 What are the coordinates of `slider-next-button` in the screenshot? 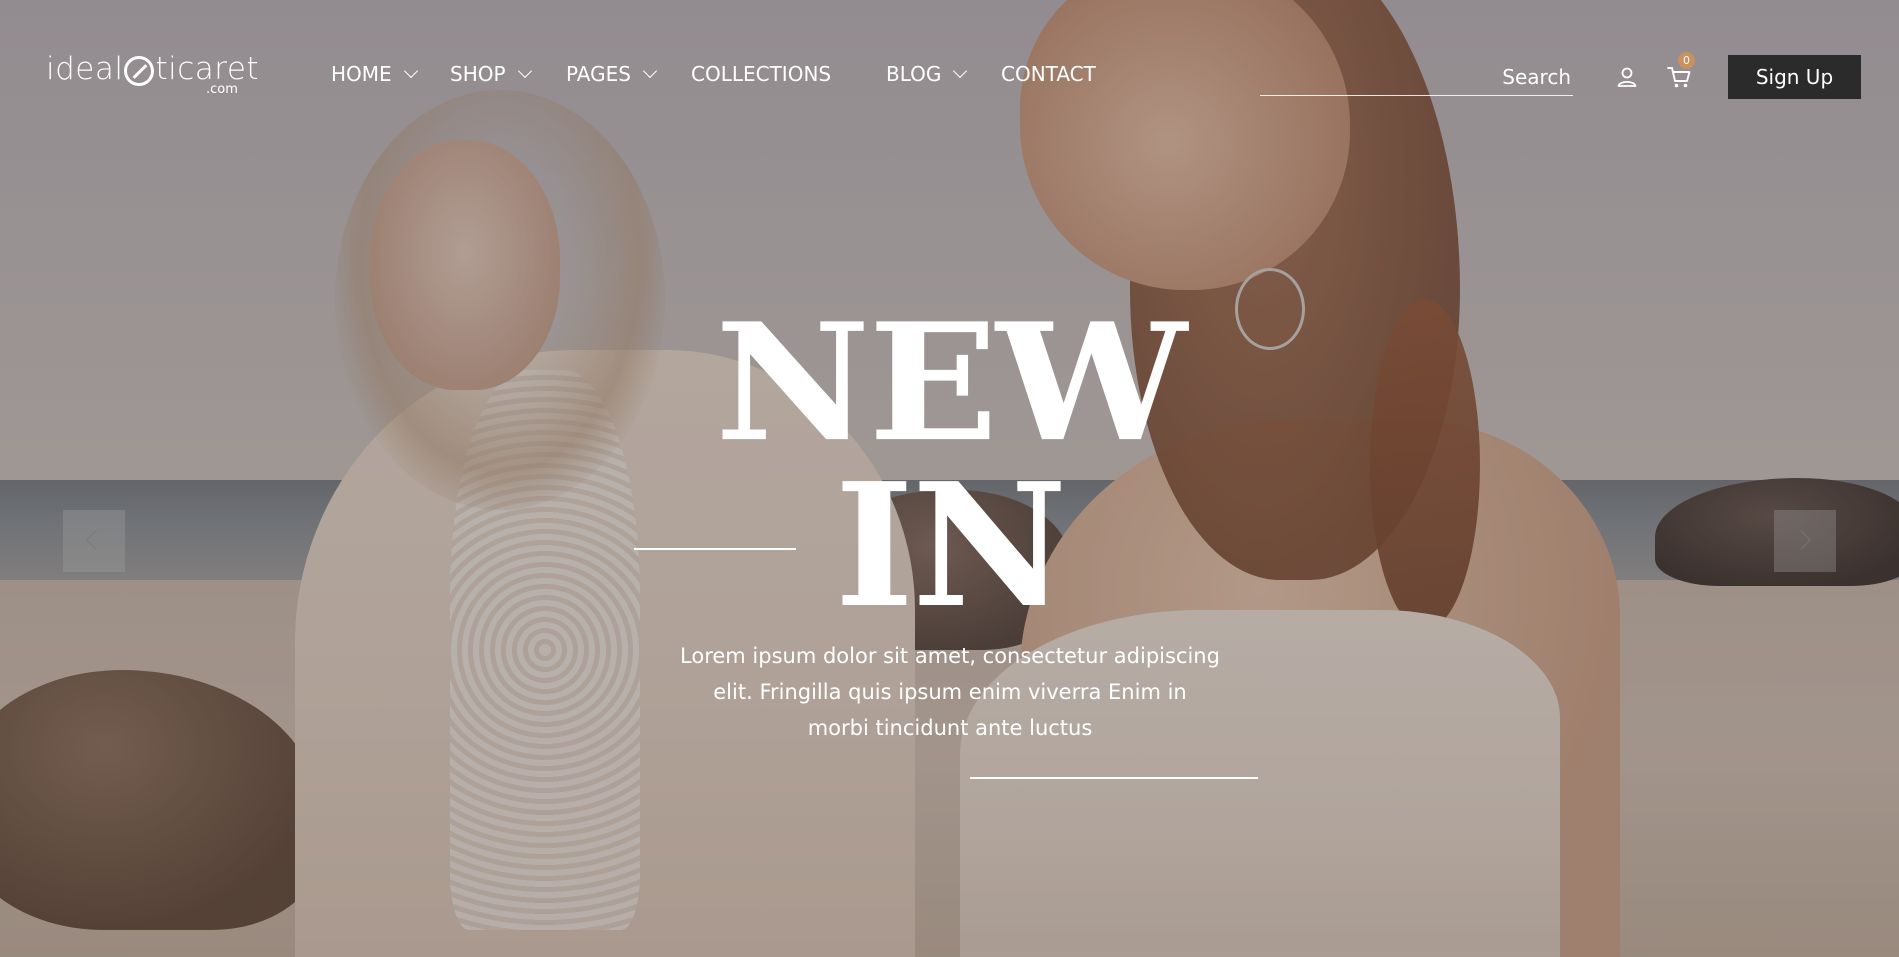 It's located at (1805, 541).